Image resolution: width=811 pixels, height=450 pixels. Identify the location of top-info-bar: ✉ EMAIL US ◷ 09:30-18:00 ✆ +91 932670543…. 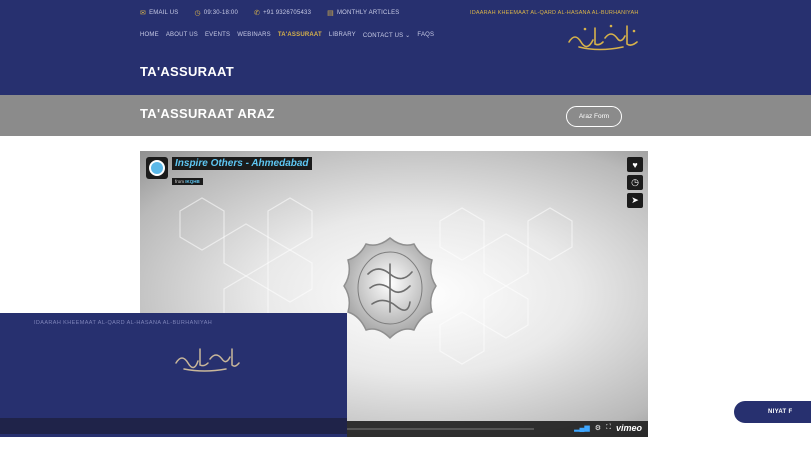
(475, 13).